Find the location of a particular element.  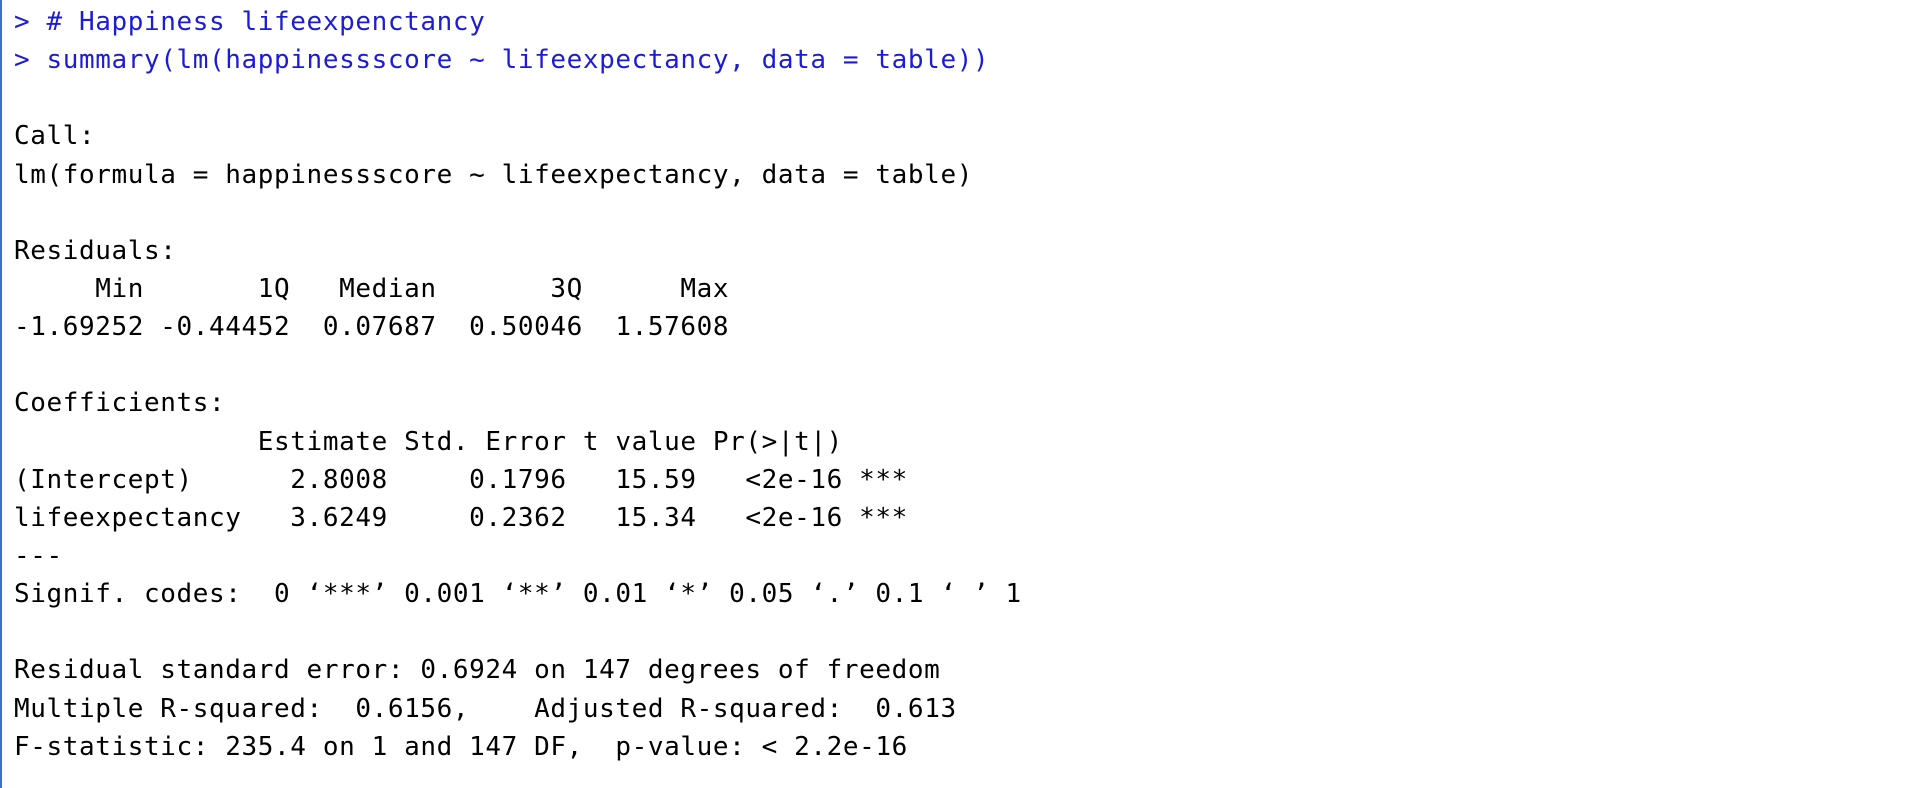

coefficients-column-headers: Estimate Std. Error t value Pr(>|t|) is located at coordinates (461, 441).